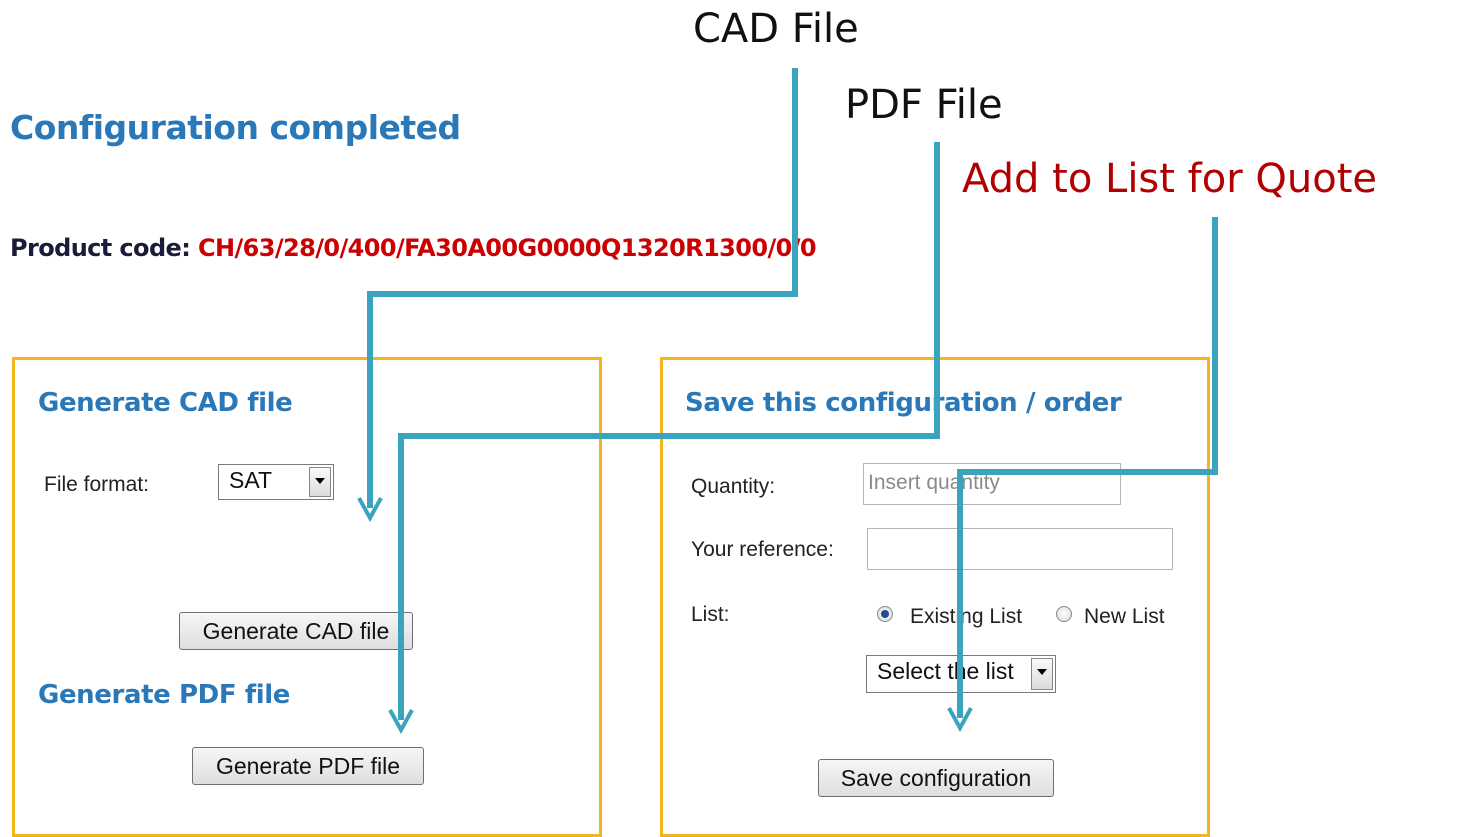 Image resolution: width=1478 pixels, height=837 pixels. I want to click on generate-cad-title: Generate CAD file, so click(165, 403).